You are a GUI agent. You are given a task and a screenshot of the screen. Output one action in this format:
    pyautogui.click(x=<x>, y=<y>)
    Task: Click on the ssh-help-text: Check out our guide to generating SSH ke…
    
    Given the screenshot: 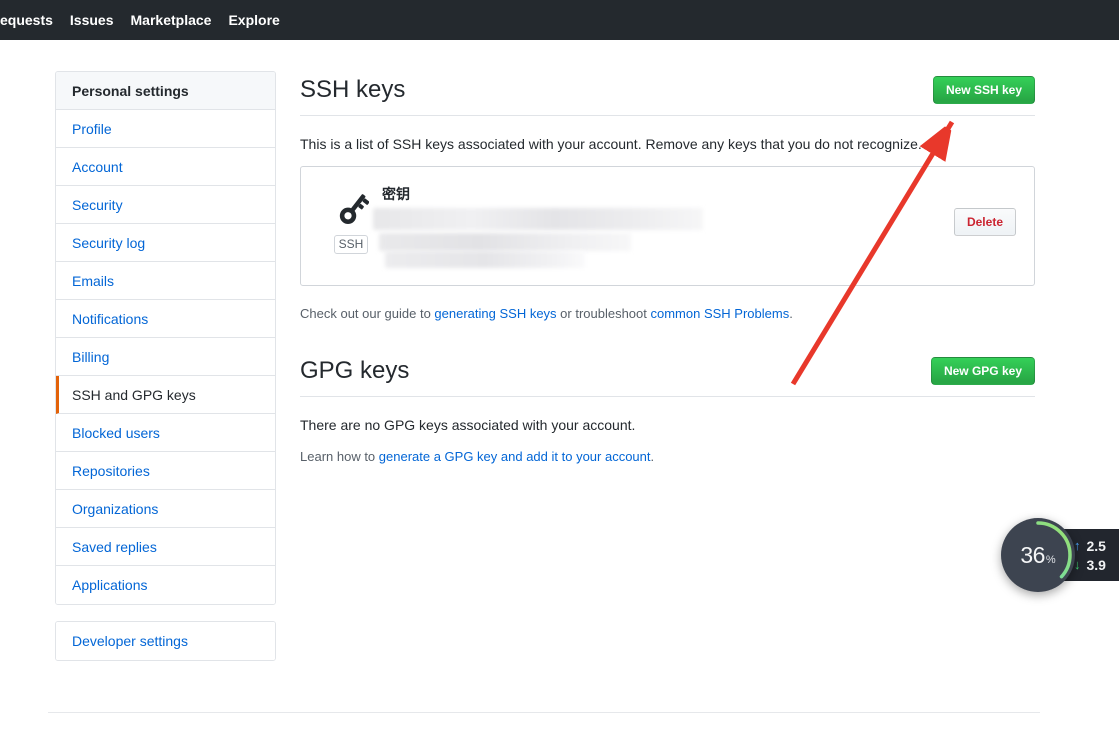 What is the action you would take?
    pyautogui.click(x=667, y=313)
    